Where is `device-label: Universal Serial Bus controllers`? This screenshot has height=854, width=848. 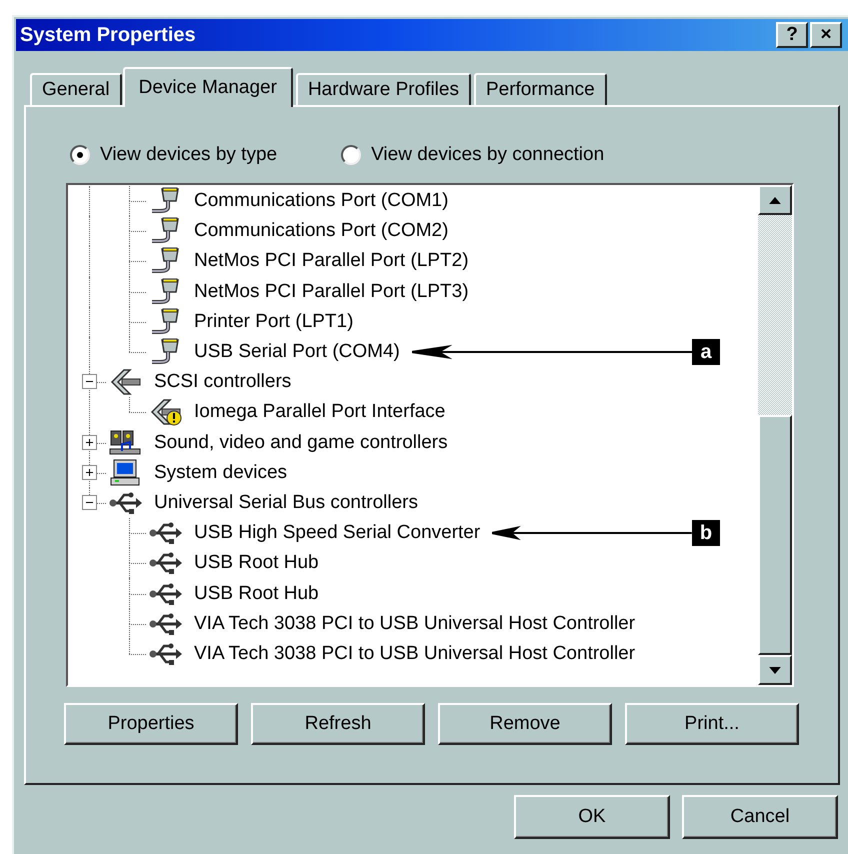
device-label: Universal Serial Bus controllers is located at coordinates (286, 503).